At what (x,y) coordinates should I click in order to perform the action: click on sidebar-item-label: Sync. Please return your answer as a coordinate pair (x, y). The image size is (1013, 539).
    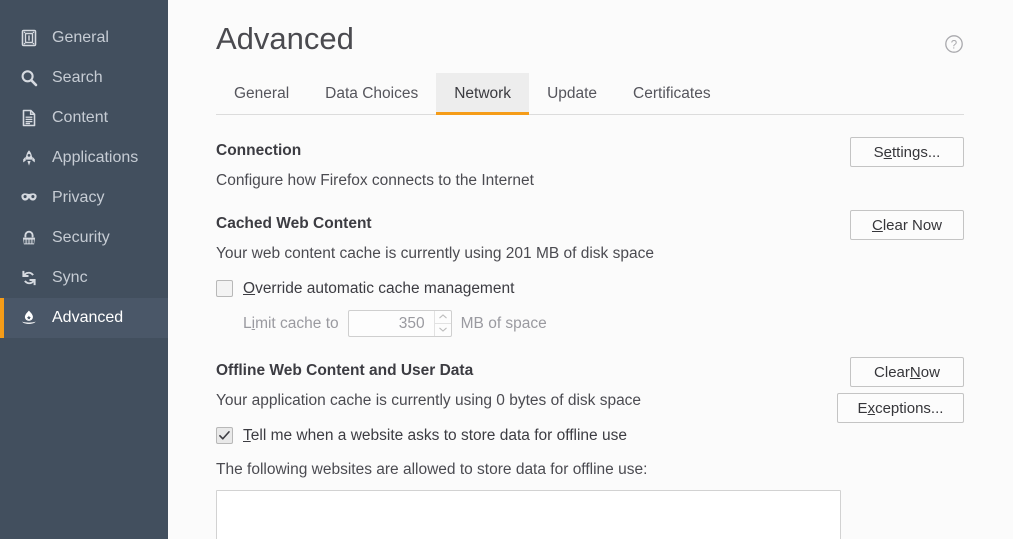
    Looking at the image, I should click on (70, 277).